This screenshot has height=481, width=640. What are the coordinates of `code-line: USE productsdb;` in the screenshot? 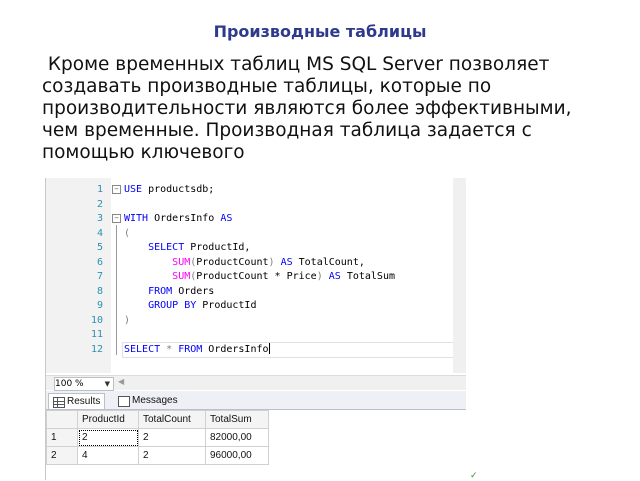 It's located at (169, 189).